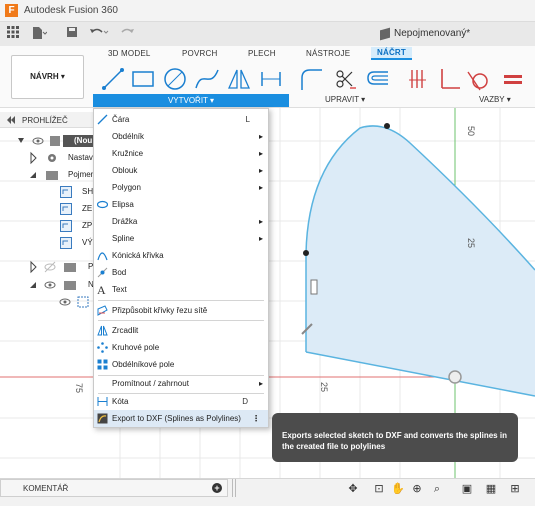 The height and width of the screenshot is (506, 535). Describe the element at coordinates (234, 488) in the screenshot. I see `panel-splitter` at that location.